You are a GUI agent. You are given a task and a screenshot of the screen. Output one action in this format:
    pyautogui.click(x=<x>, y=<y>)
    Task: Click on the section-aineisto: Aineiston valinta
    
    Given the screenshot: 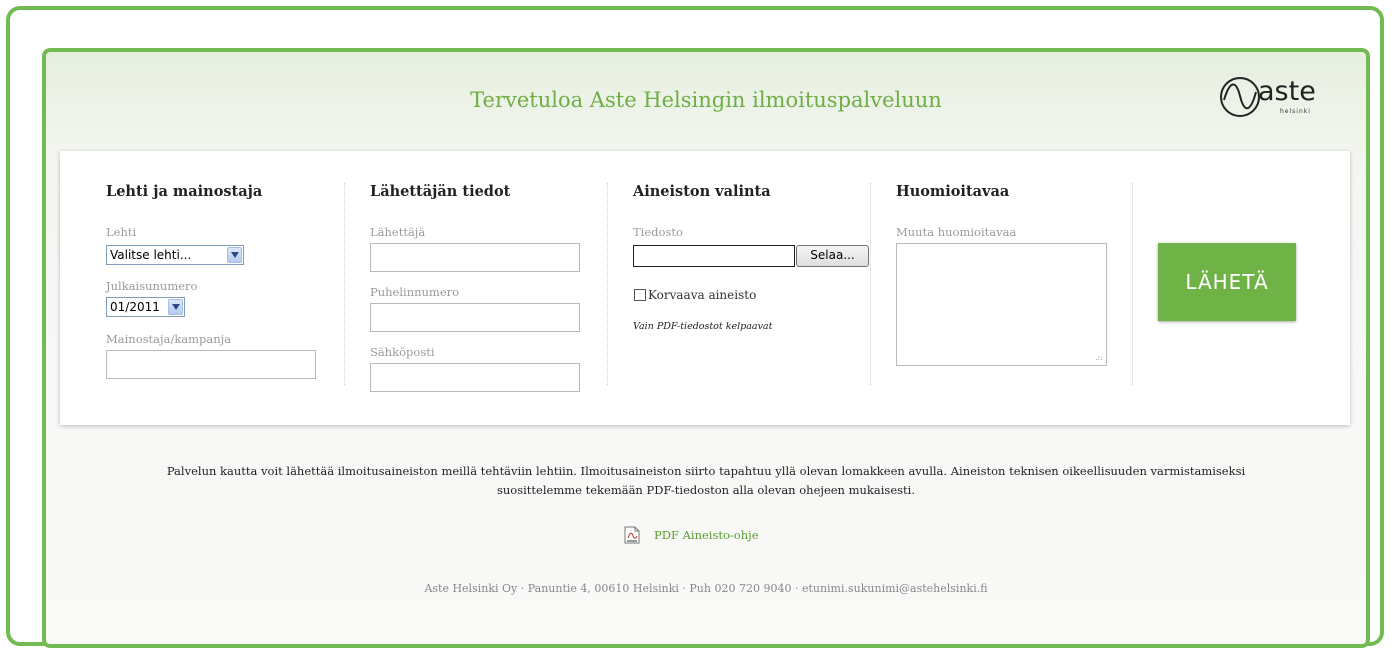 What is the action you would take?
    pyautogui.click(x=702, y=191)
    